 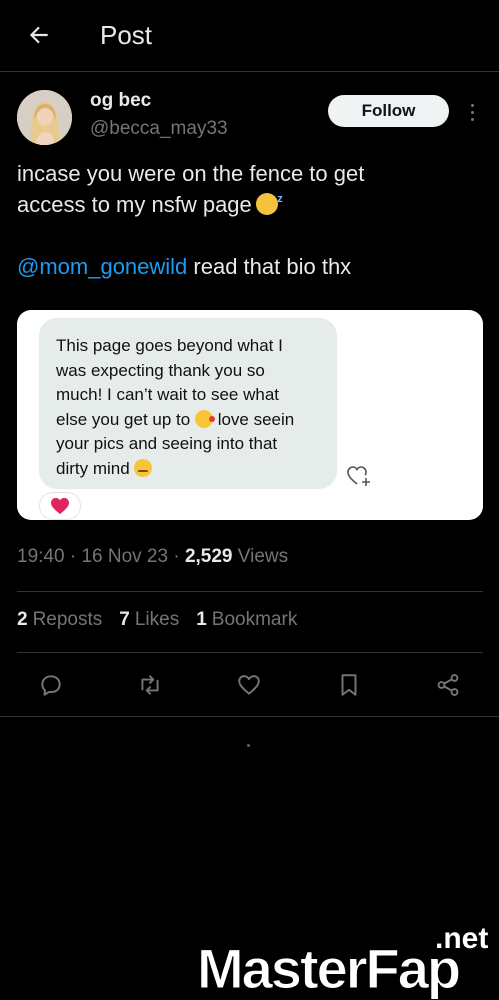 I want to click on reply-icon, so click(x=51, y=685).